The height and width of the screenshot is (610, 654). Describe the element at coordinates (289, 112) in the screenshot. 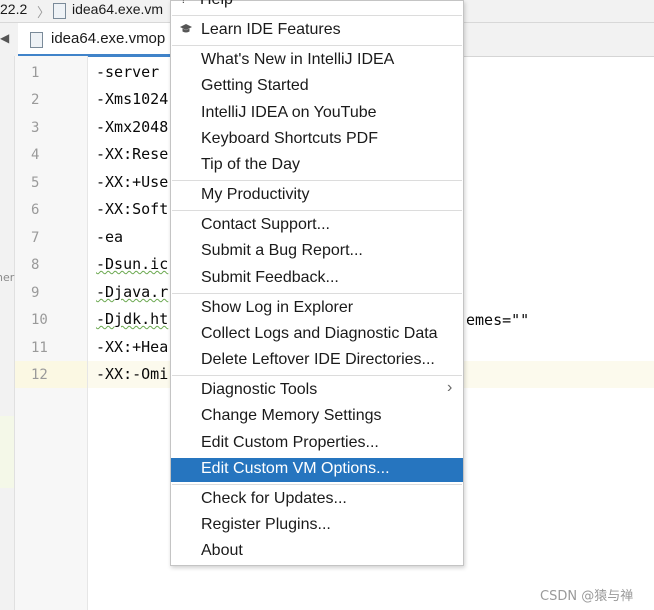

I see `menu-item-label: IntelliJ IDEA on YouTube` at that location.